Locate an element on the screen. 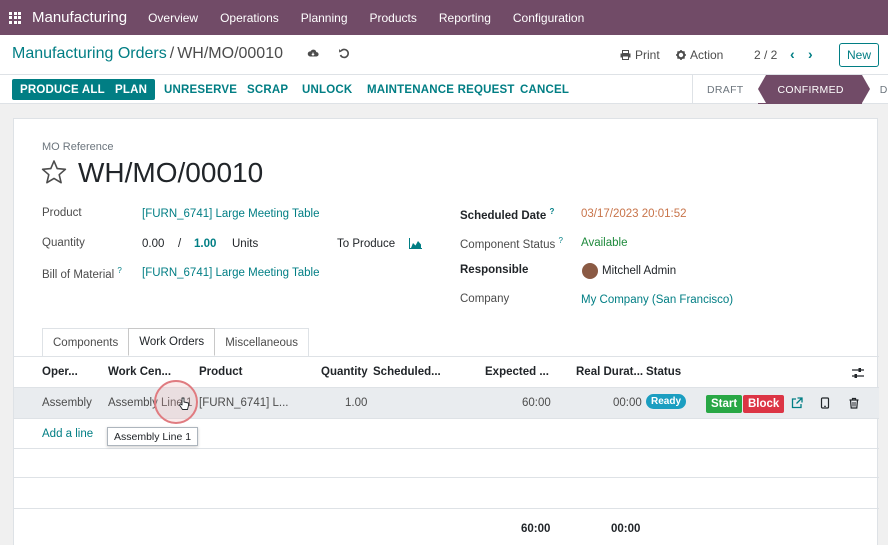 The height and width of the screenshot is (545, 888). total-real-duration: 00:00 is located at coordinates (626, 529).